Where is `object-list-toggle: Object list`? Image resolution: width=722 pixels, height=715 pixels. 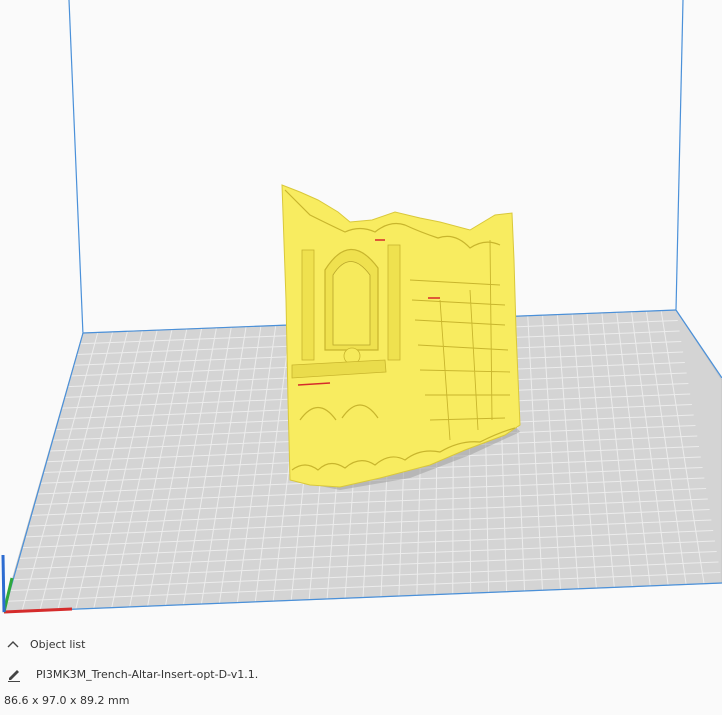
object-list-toggle: Object list is located at coordinates (45, 645).